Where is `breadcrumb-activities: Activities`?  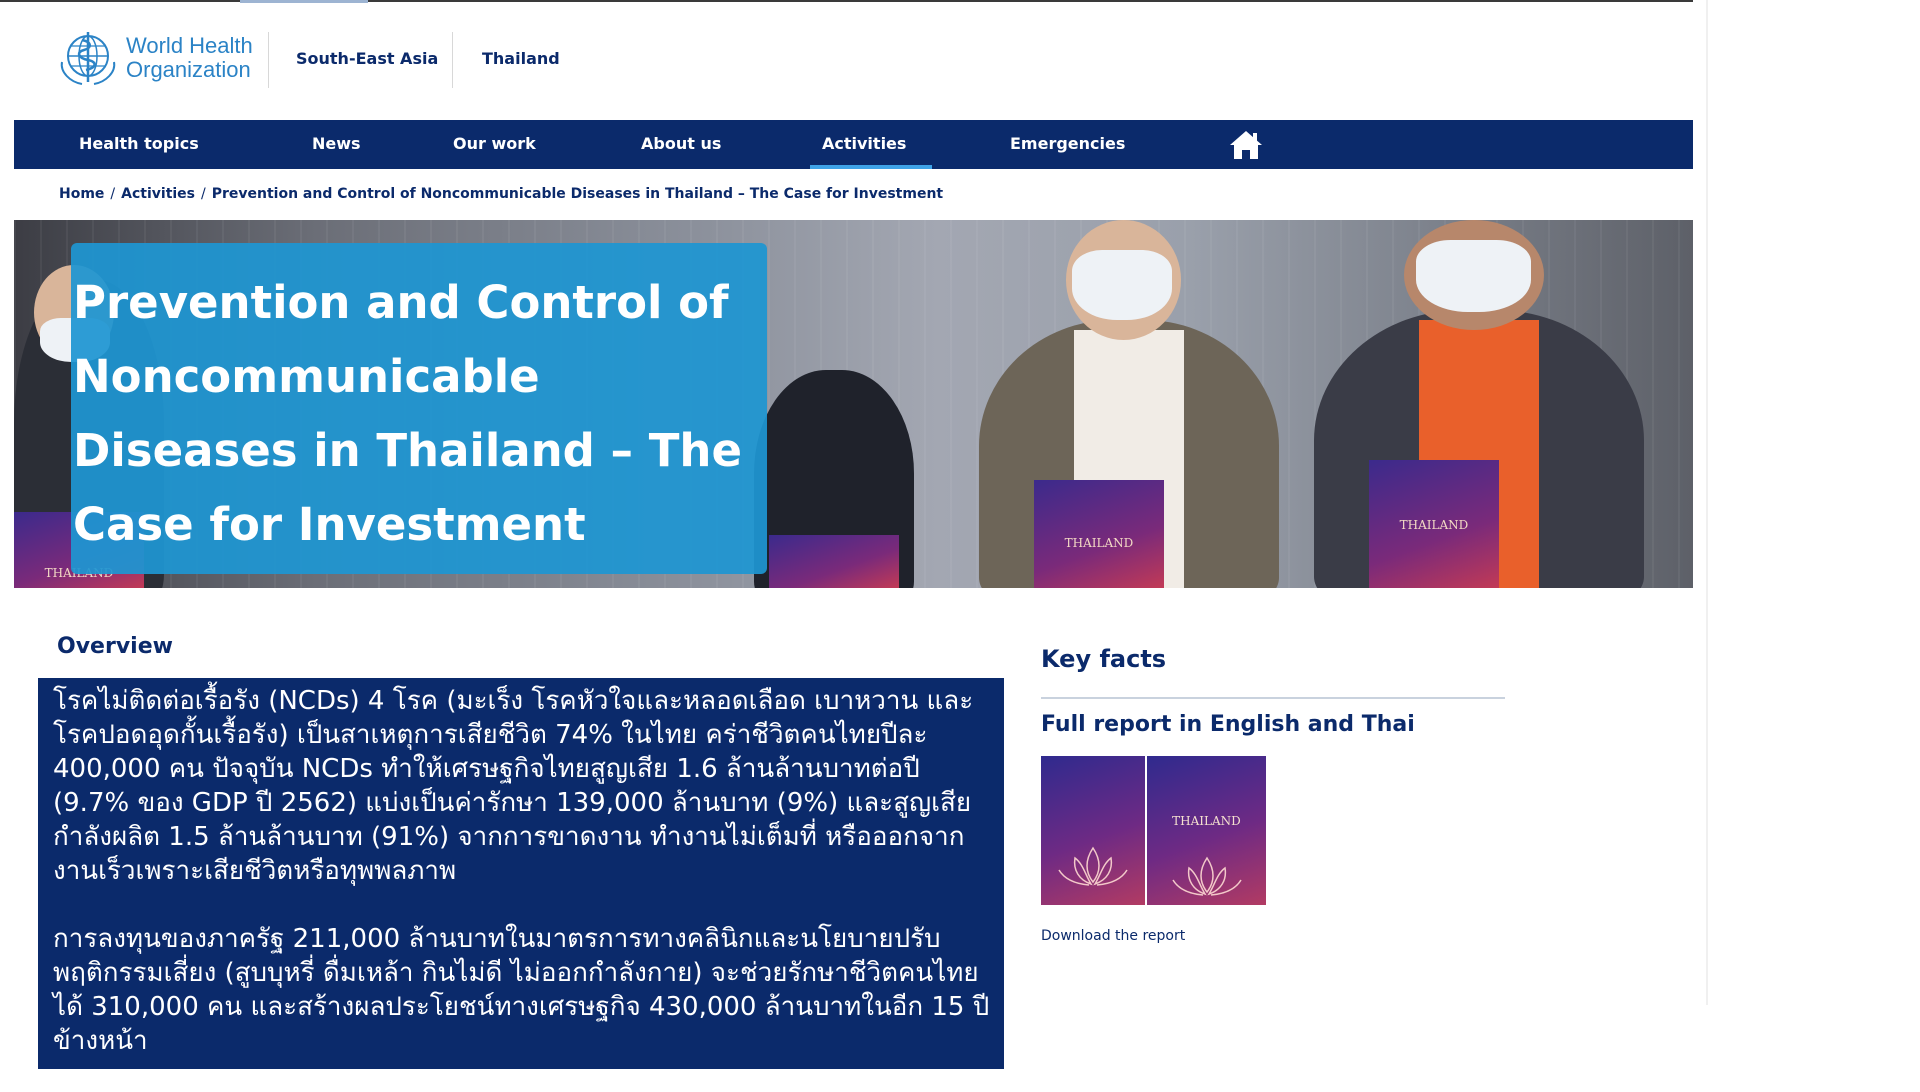
breadcrumb-activities: Activities is located at coordinates (158, 194).